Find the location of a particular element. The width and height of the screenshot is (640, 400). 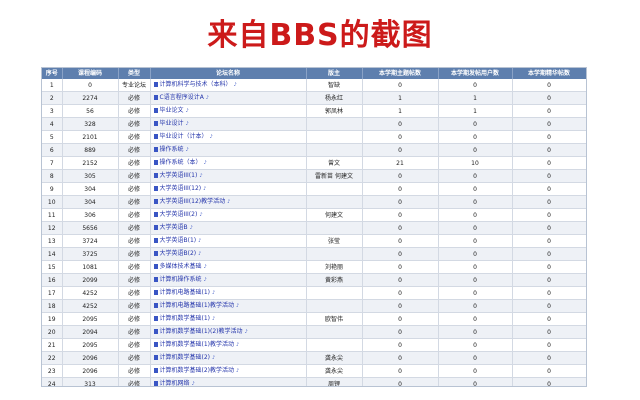

cell-topic-count: 1 is located at coordinates (400, 98).